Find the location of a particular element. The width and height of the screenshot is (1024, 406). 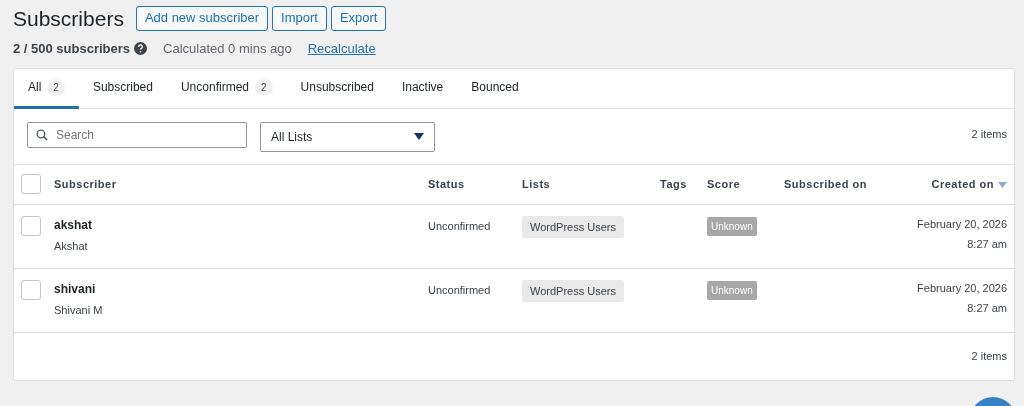

column-header: Status is located at coordinates (446, 184).